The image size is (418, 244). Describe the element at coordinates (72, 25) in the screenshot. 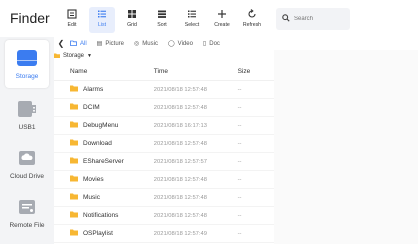

I see `edit-label: Edit` at that location.